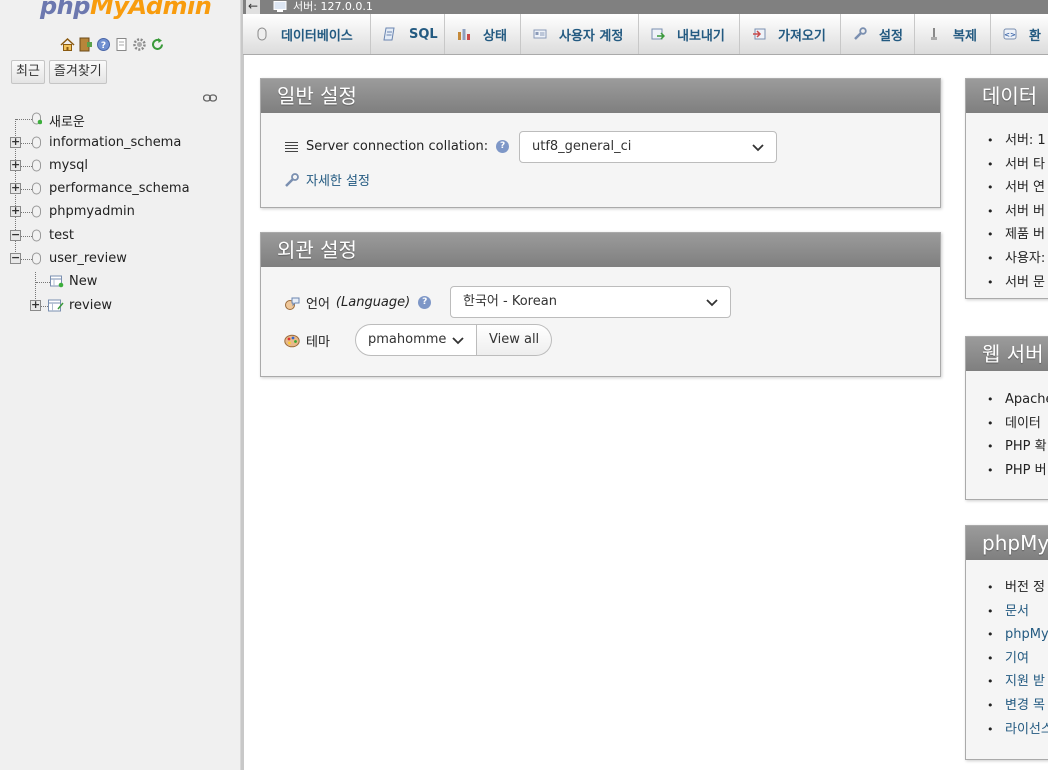  Describe the element at coordinates (464, 34) in the screenshot. I see `status-icon` at that location.